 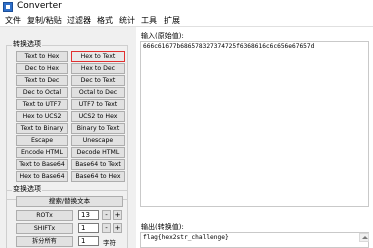 I want to click on rot-value-input: 13, so click(x=88, y=215).